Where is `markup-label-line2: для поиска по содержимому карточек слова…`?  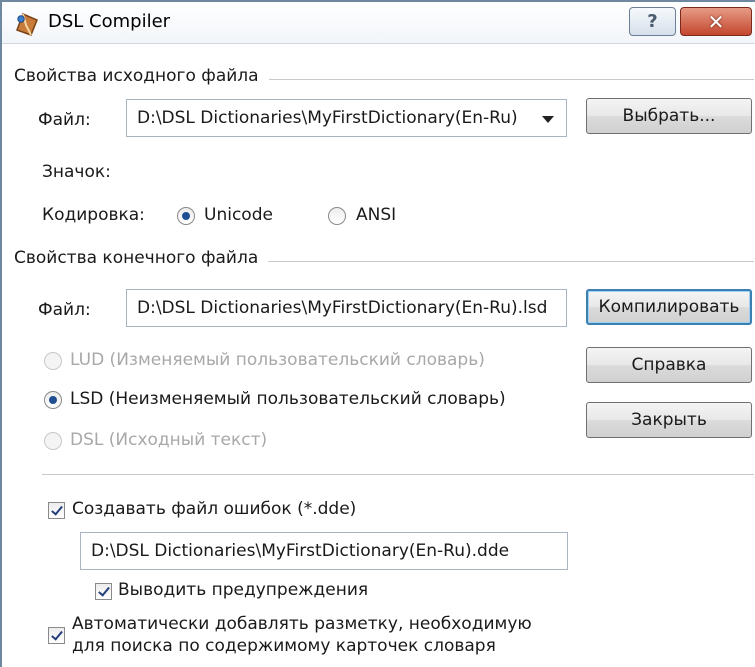 markup-label-line2: для поиска по содержимому карточек слова… is located at coordinates (284, 646).